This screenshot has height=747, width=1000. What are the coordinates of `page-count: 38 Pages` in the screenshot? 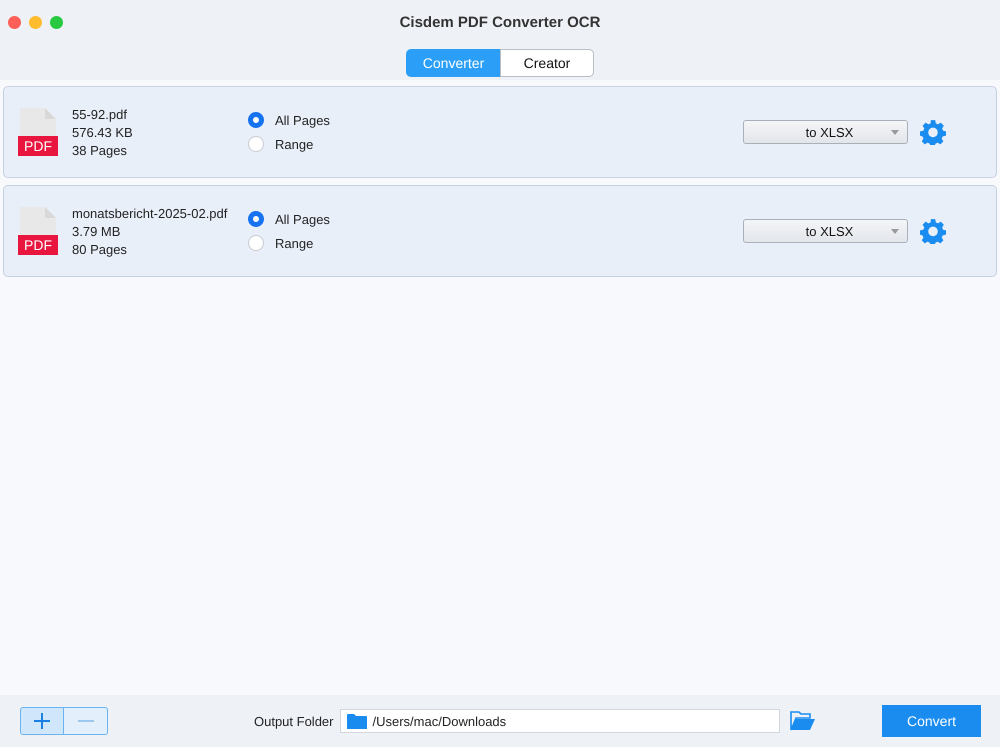 It's located at (100, 150).